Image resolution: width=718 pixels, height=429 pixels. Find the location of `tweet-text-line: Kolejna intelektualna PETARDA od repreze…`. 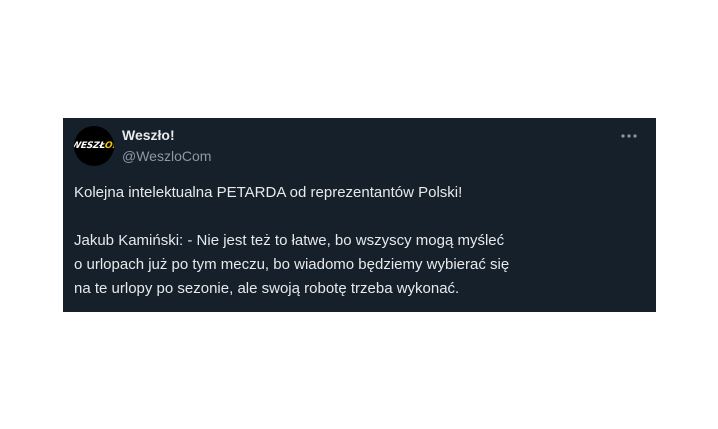

tweet-text-line: Kolejna intelektualna PETARDA od repreze… is located at coordinates (268, 192).